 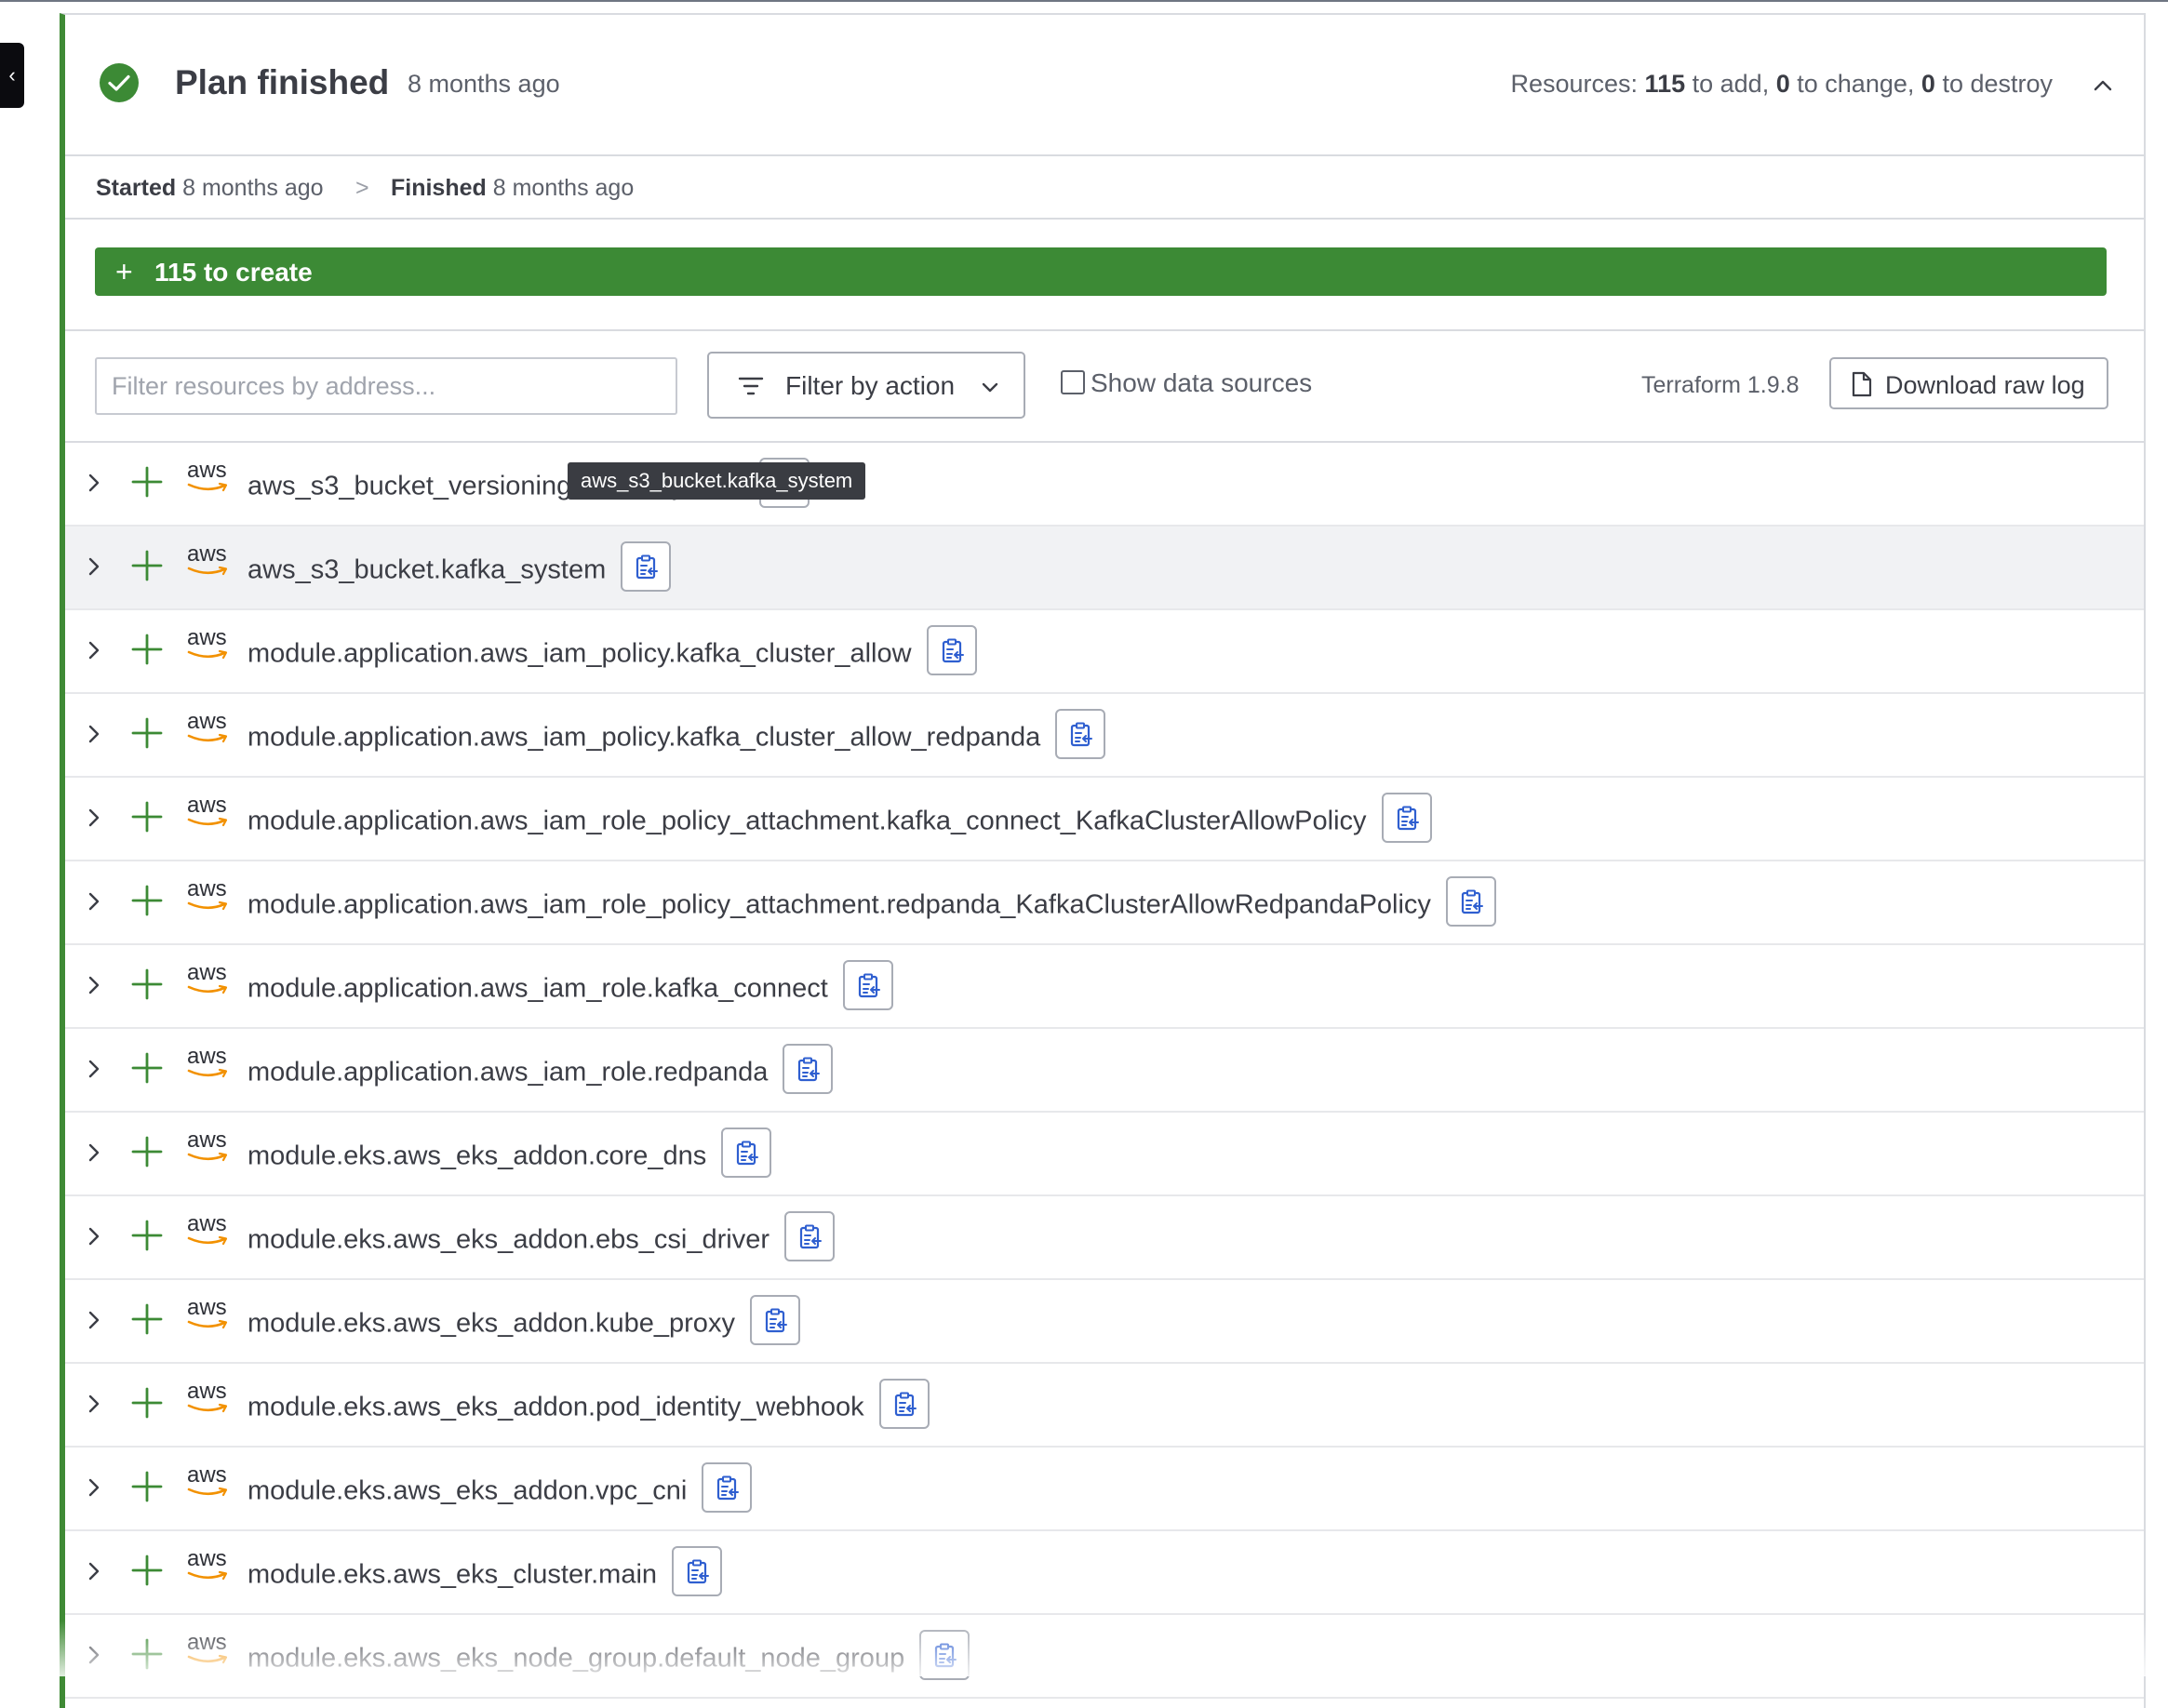 What do you see at coordinates (1105, 1489) in the screenshot?
I see `resource-row: aws module.eks.aws_eks_addon.vpc_cni` at bounding box center [1105, 1489].